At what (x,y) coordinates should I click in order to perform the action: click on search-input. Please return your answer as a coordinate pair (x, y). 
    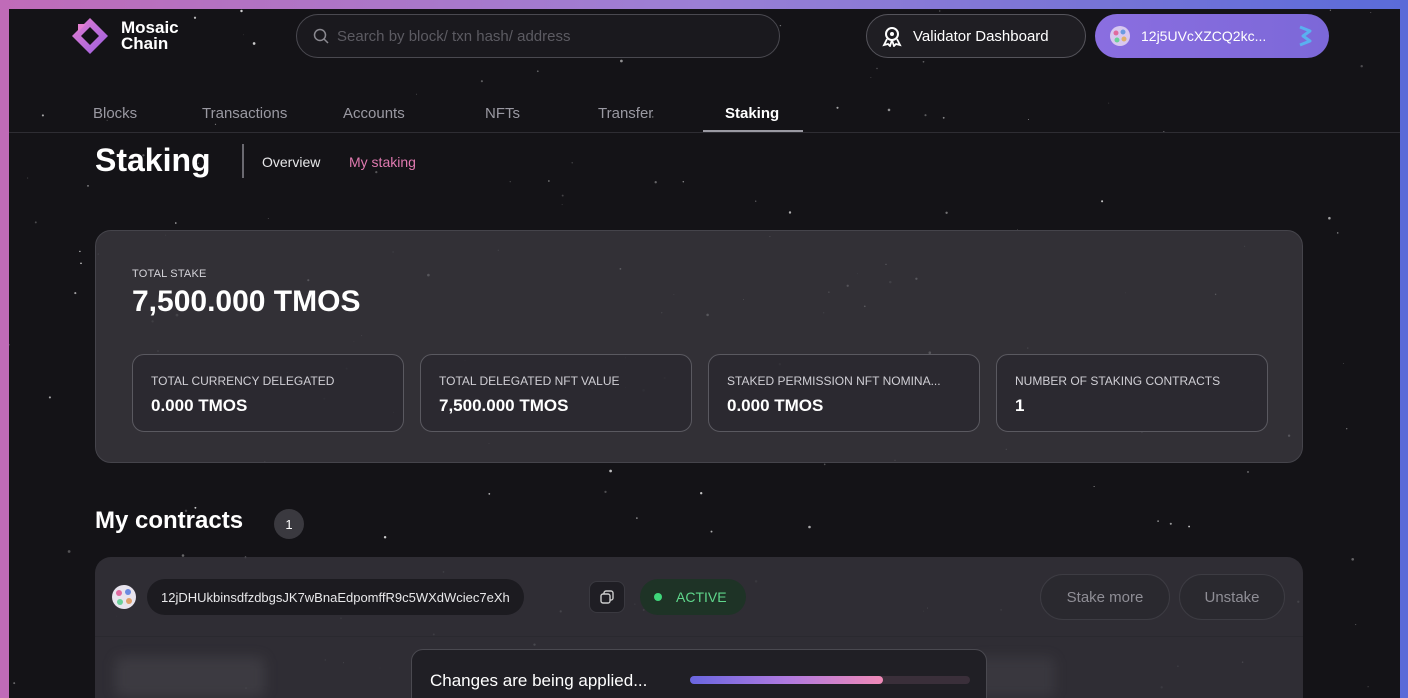
    Looking at the image, I should click on (547, 36).